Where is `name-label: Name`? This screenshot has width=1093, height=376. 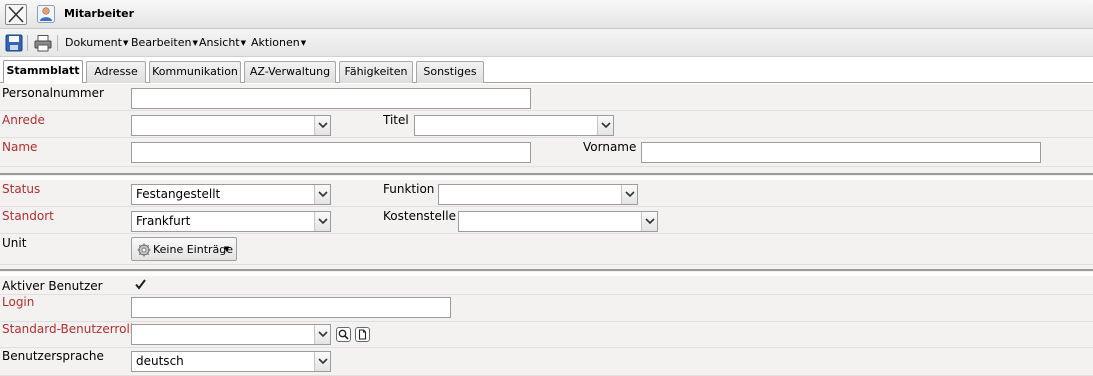
name-label: Name is located at coordinates (20, 147).